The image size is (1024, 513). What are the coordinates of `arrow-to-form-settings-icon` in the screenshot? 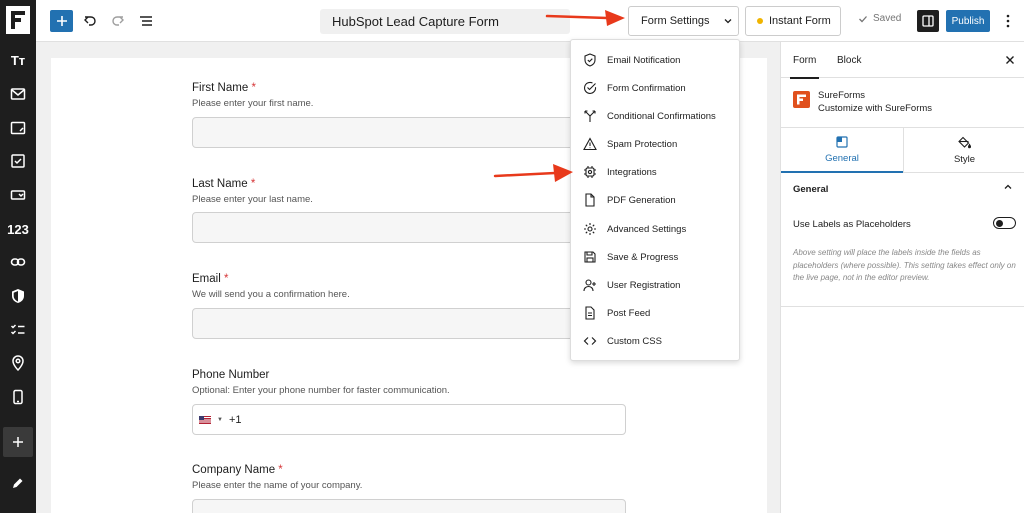 It's located at (585, 18).